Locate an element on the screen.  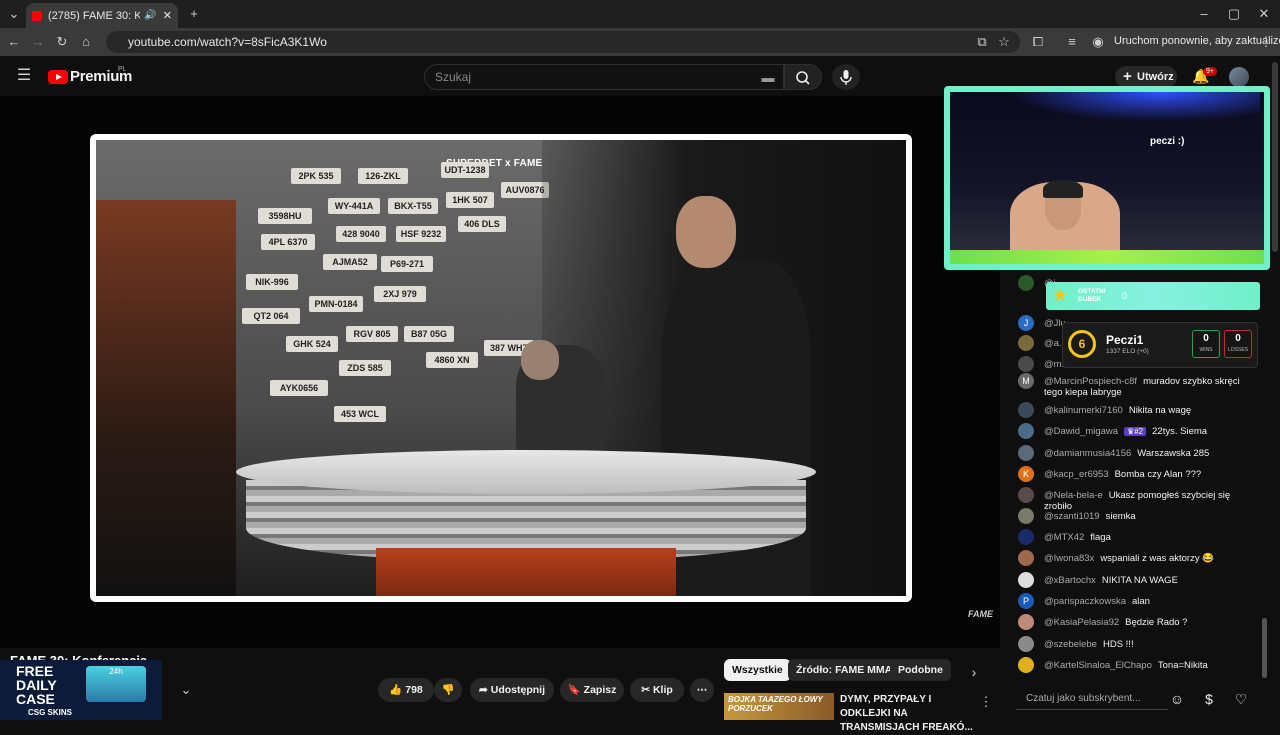
avatar is located at coordinates (1239, 77).